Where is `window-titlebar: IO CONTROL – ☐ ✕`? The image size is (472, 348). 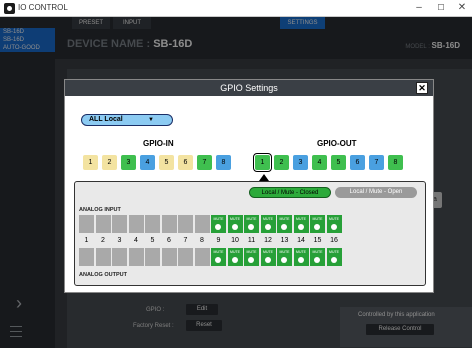 window-titlebar: IO CONTROL – ☐ ✕ is located at coordinates (236, 8).